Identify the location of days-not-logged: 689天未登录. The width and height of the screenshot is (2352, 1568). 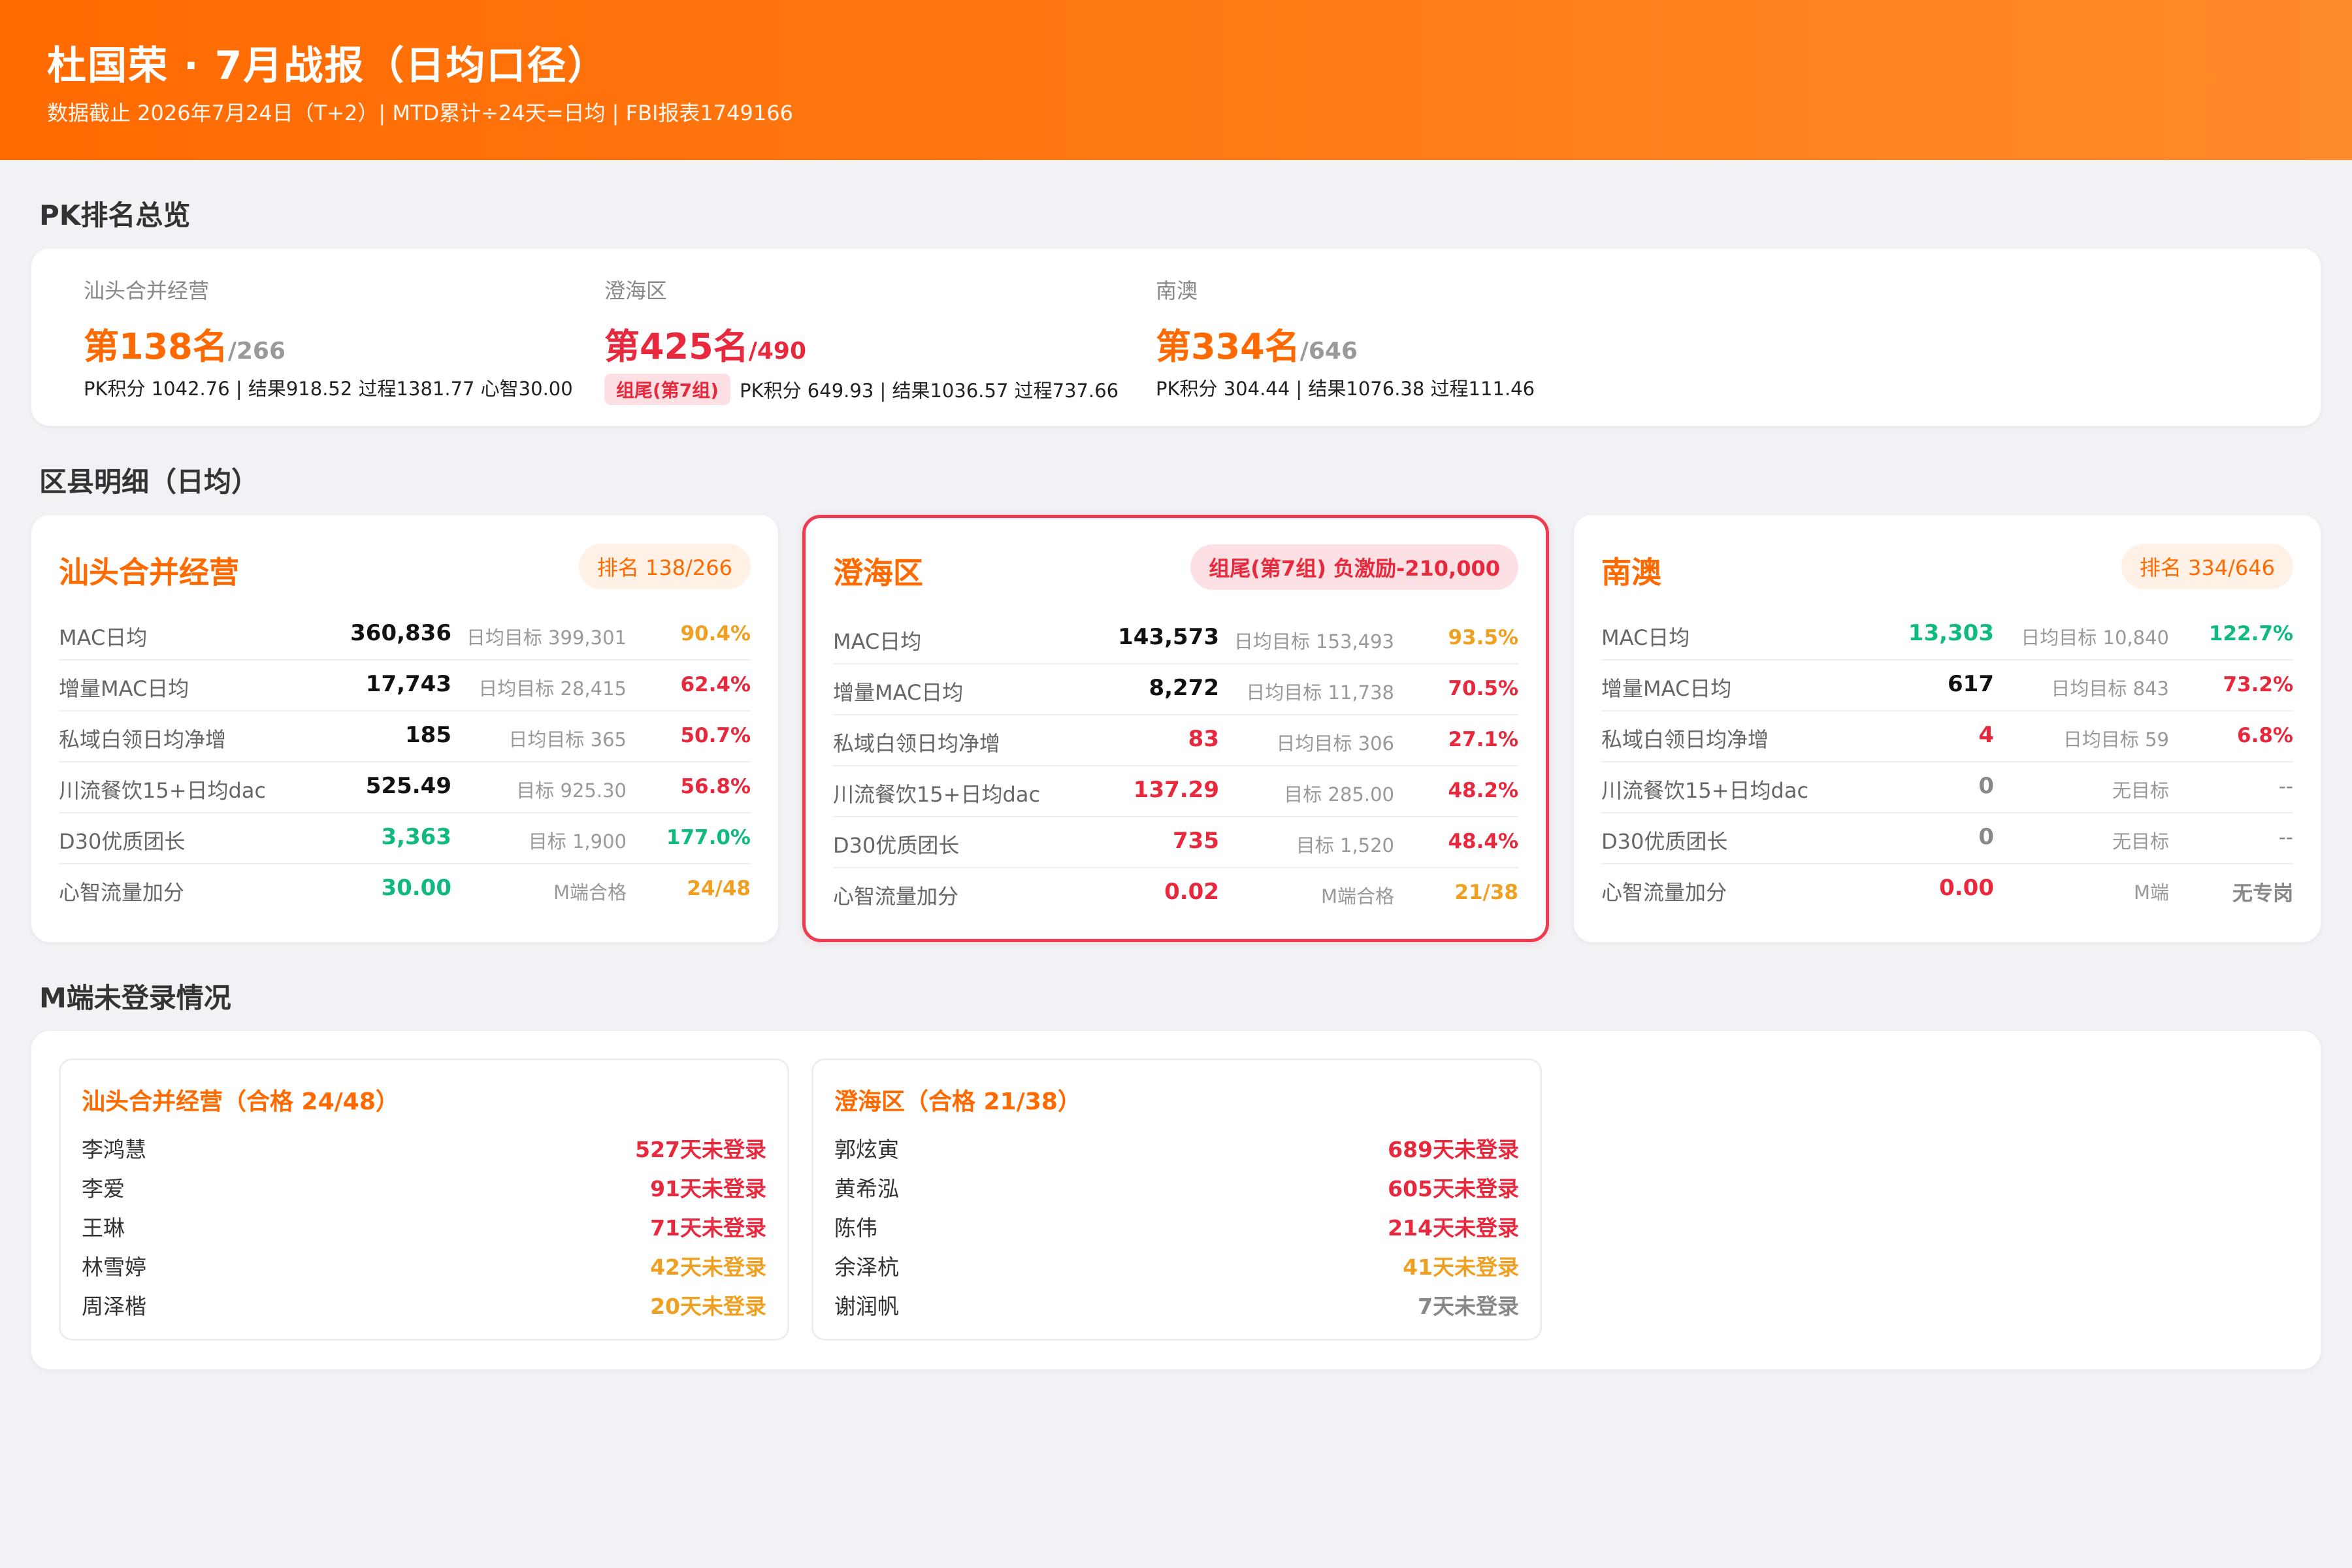
(1453, 1149).